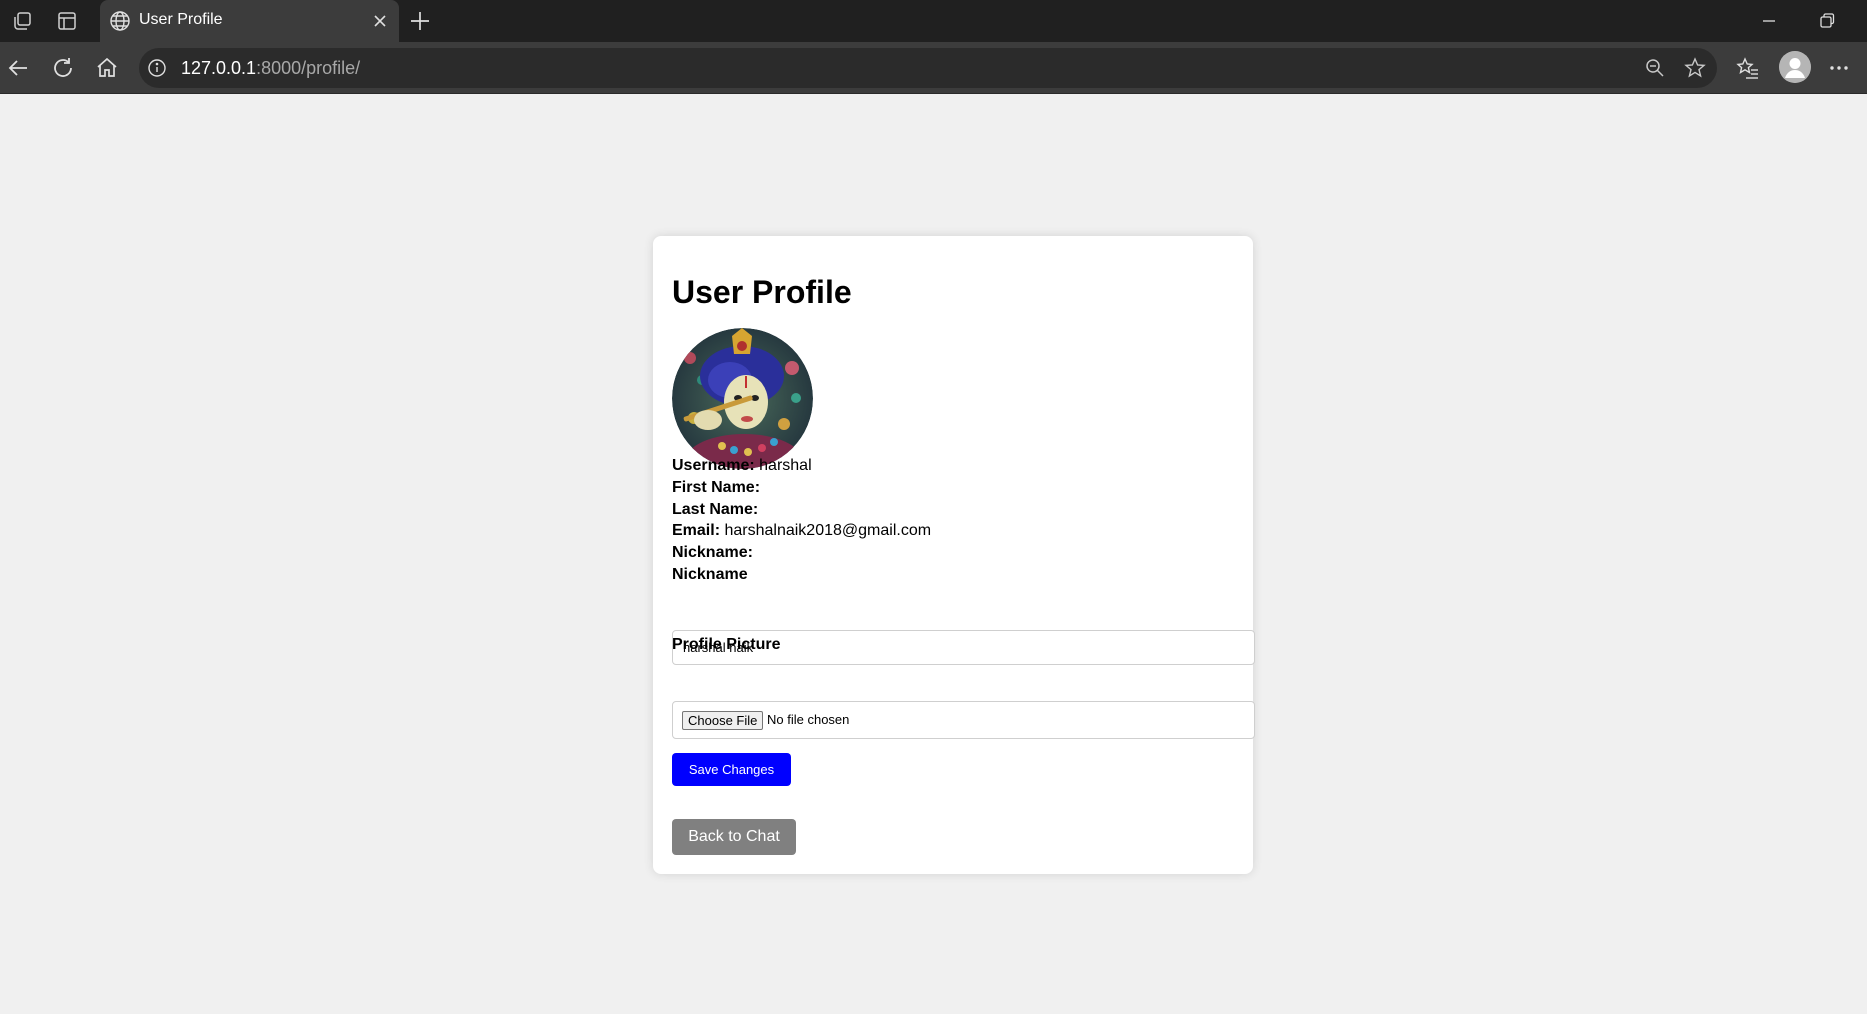  I want to click on nickname-label: Nickname, so click(710, 574).